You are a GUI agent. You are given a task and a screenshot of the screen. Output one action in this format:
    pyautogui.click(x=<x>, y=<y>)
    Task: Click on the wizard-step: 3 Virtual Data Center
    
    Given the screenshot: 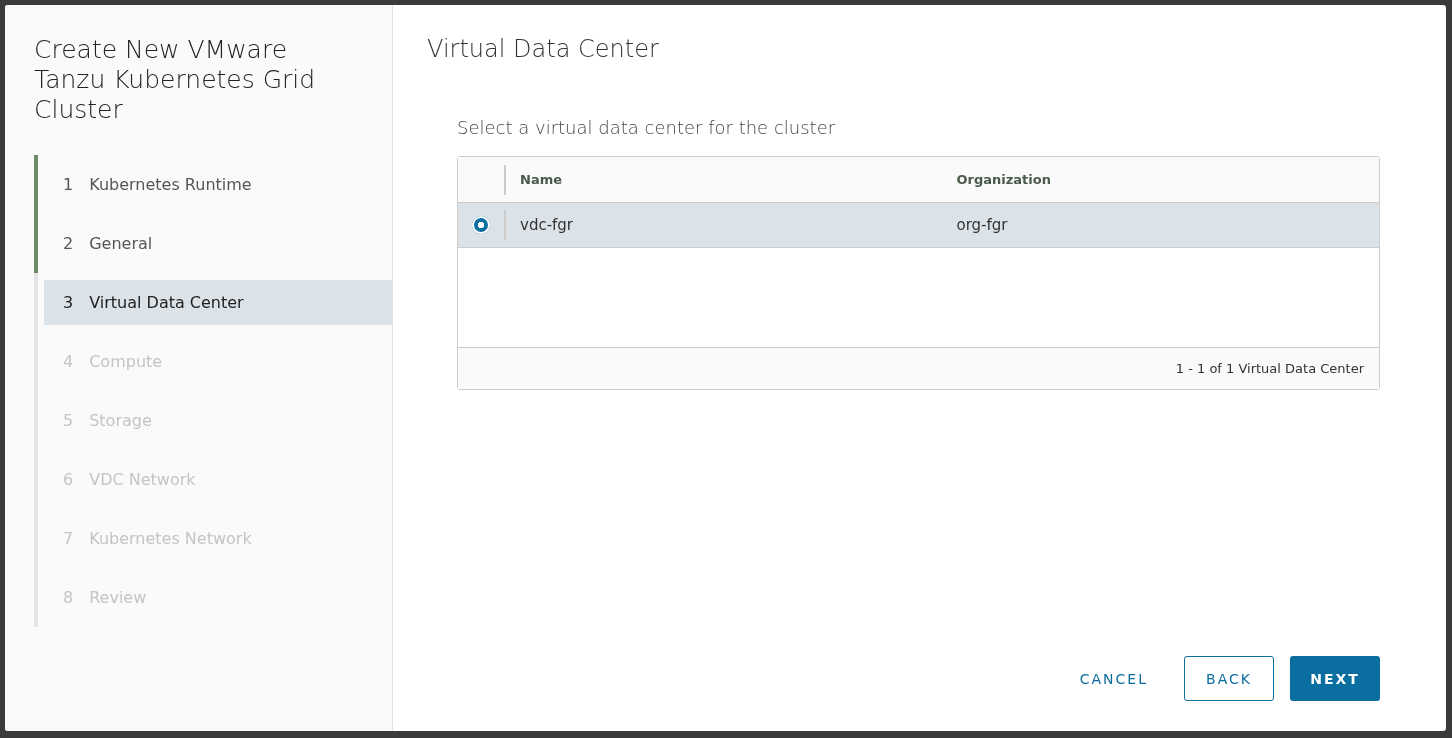 What is the action you would take?
    pyautogui.click(x=218, y=302)
    